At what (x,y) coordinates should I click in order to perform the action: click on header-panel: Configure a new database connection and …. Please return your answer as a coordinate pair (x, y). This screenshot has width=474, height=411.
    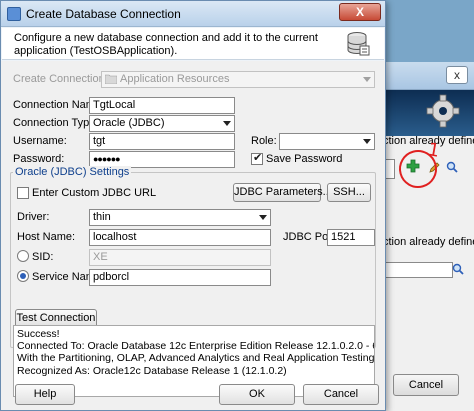
    Looking at the image, I should click on (193, 44).